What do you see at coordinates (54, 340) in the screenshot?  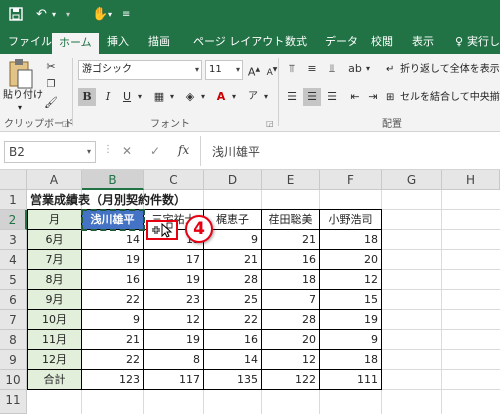 I see `month-cell: 11月` at bounding box center [54, 340].